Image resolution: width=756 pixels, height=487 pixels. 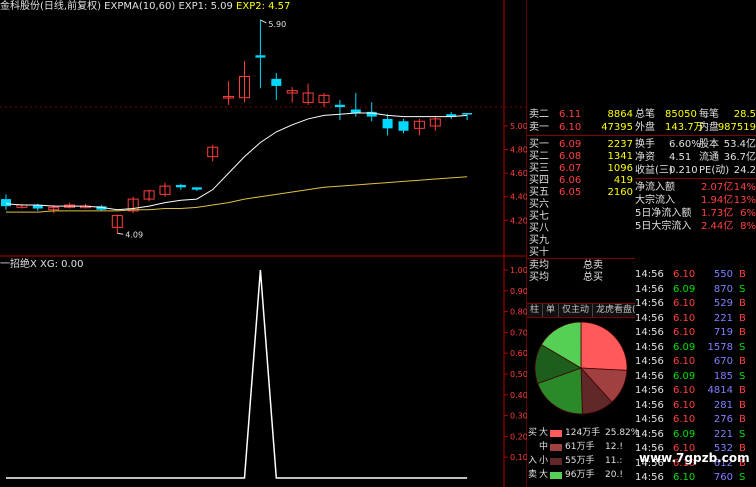 What do you see at coordinates (663, 213) in the screenshot?
I see `flow-label: 5日净流入额` at bounding box center [663, 213].